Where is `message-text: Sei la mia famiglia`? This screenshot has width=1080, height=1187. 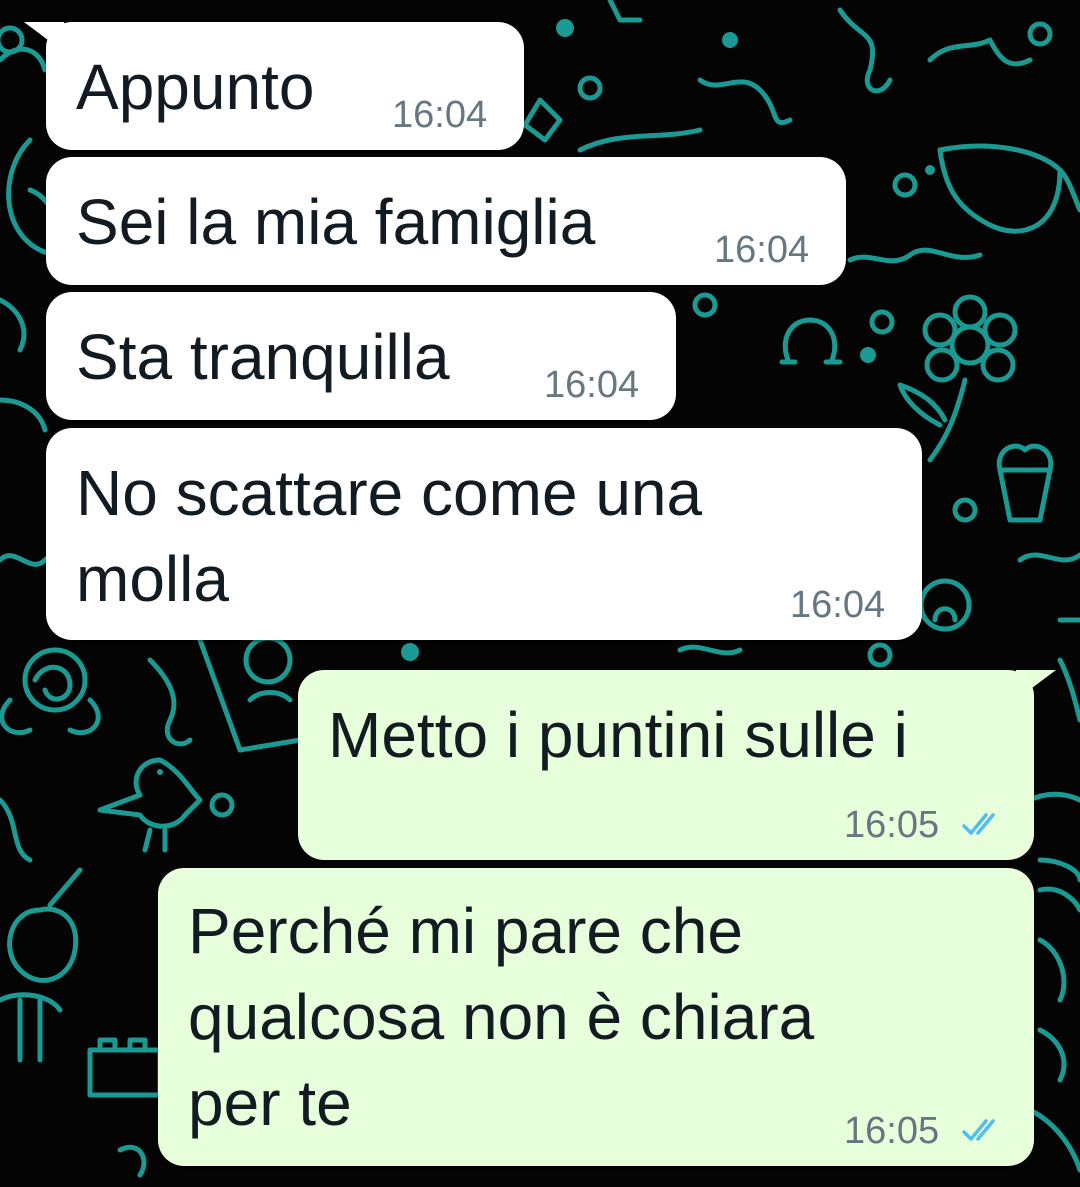 message-text: Sei la mia famiglia is located at coordinates (336, 222).